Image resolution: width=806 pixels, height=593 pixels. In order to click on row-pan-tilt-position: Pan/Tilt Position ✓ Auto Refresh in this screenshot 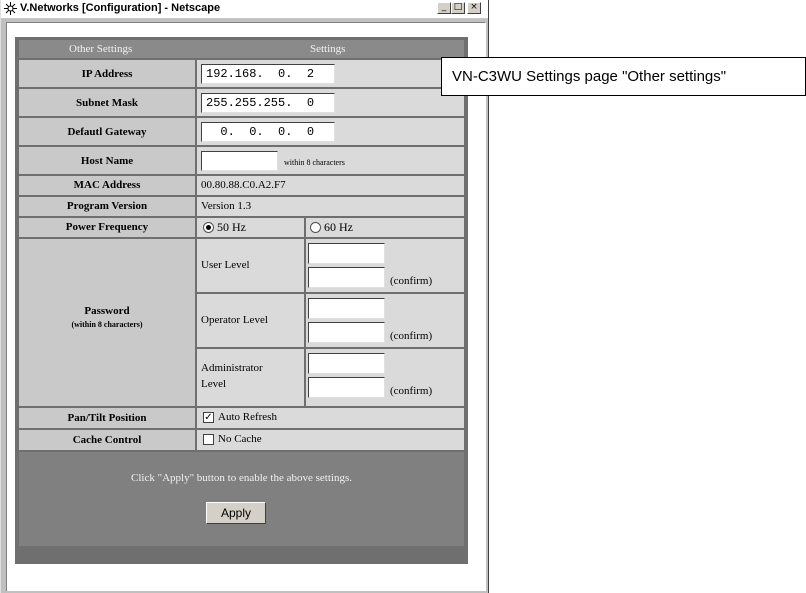, I will do `click(241, 418)`.